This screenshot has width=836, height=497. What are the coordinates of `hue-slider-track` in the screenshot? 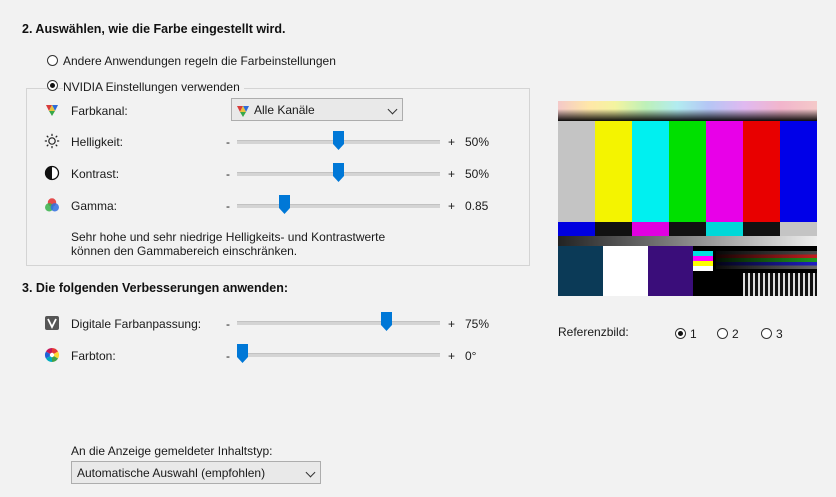 It's located at (338, 355).